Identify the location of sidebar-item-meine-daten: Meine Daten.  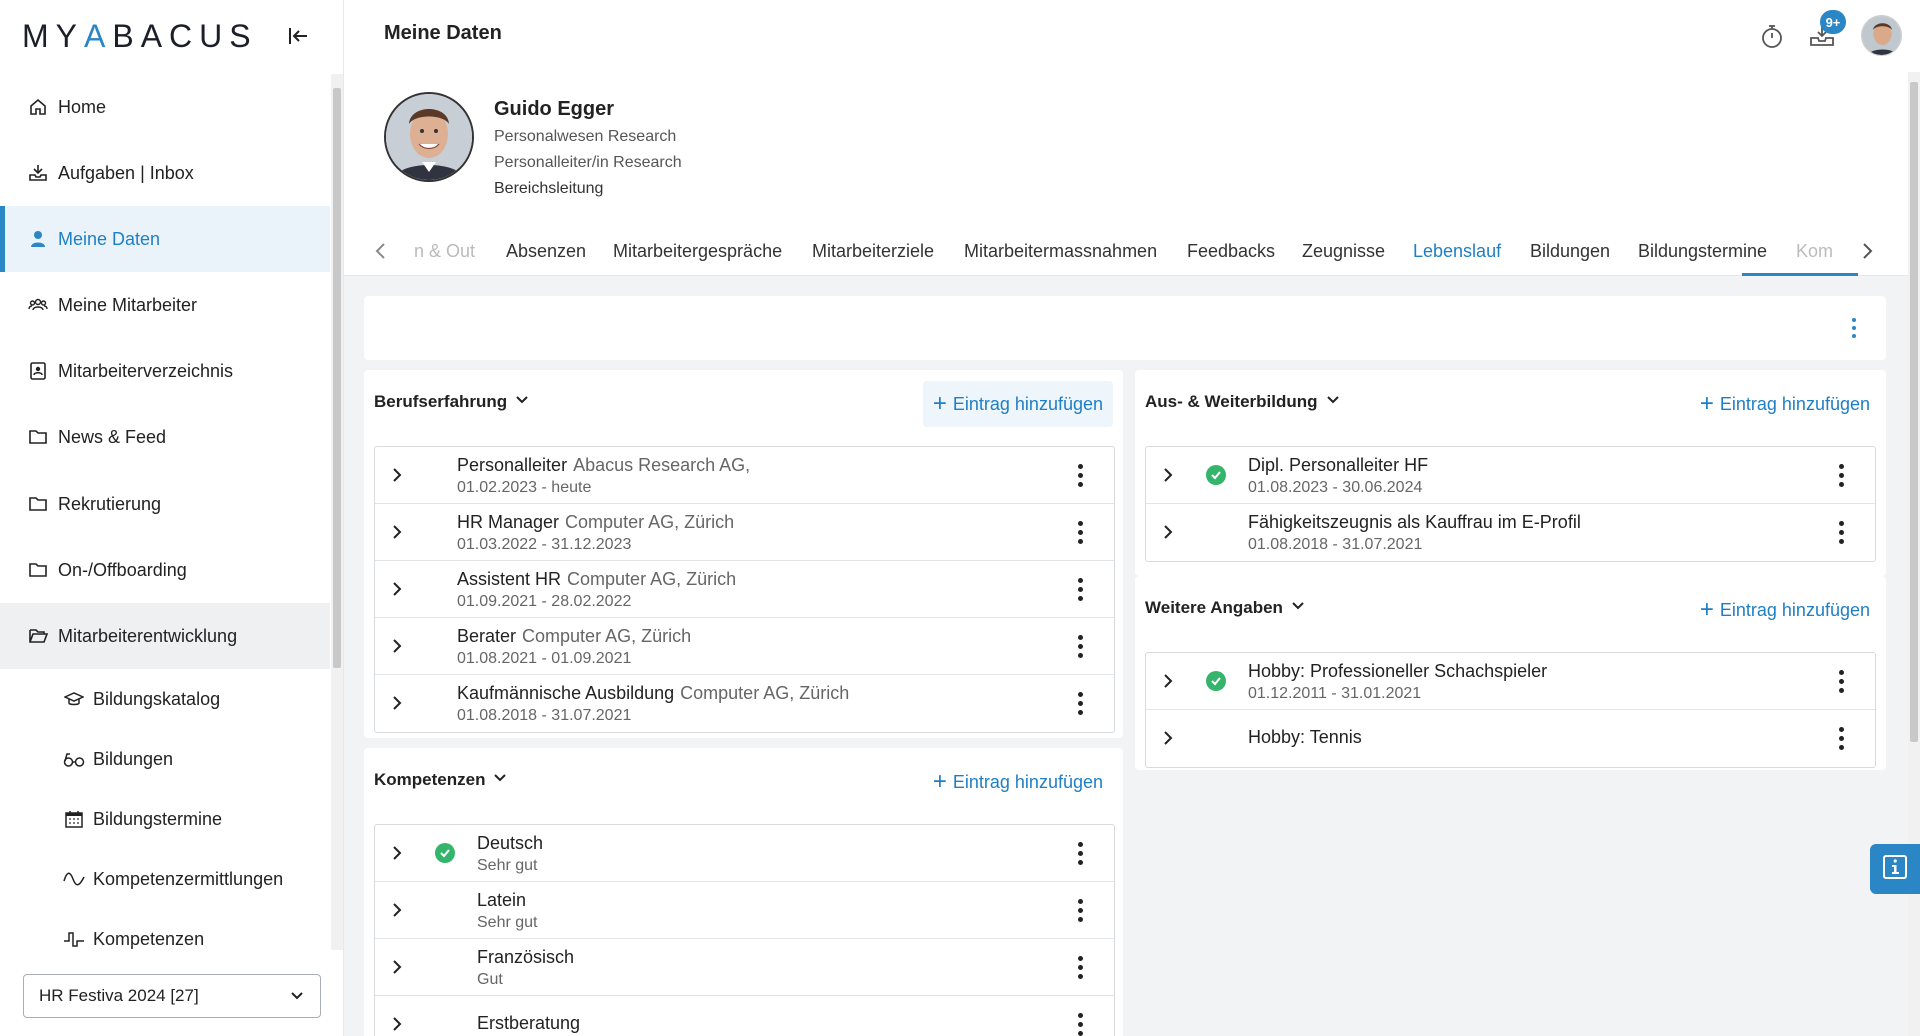
(165, 239).